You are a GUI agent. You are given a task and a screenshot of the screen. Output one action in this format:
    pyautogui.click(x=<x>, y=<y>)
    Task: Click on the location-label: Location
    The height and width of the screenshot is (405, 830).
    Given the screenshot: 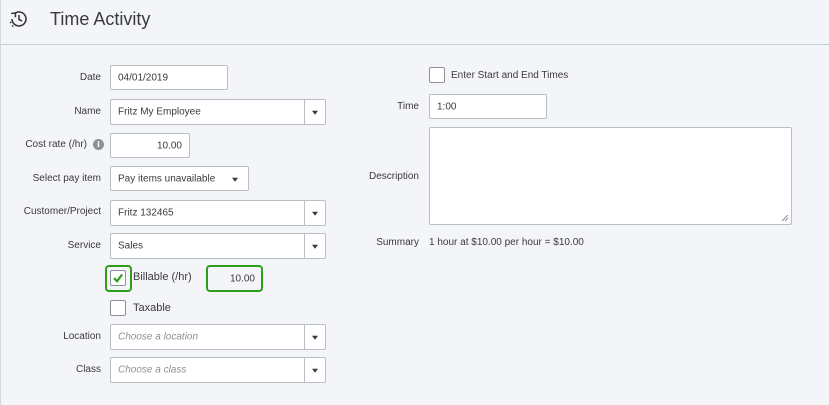 What is the action you would take?
    pyautogui.click(x=82, y=336)
    